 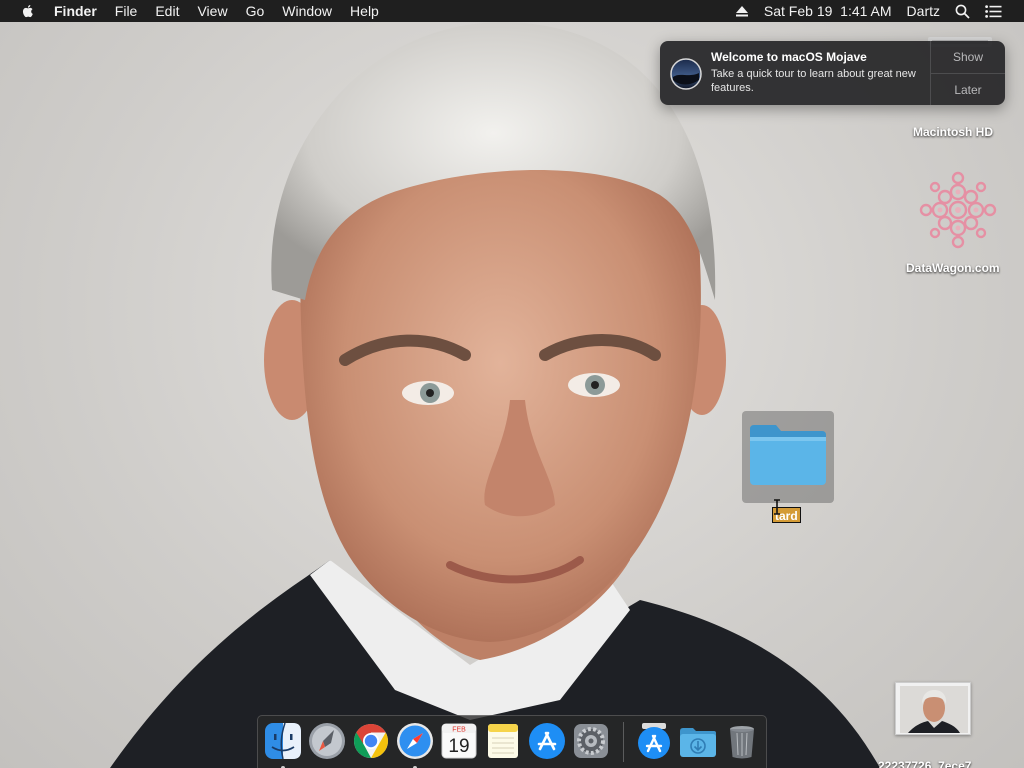 What do you see at coordinates (283, 744) in the screenshot?
I see `finder-icon` at bounding box center [283, 744].